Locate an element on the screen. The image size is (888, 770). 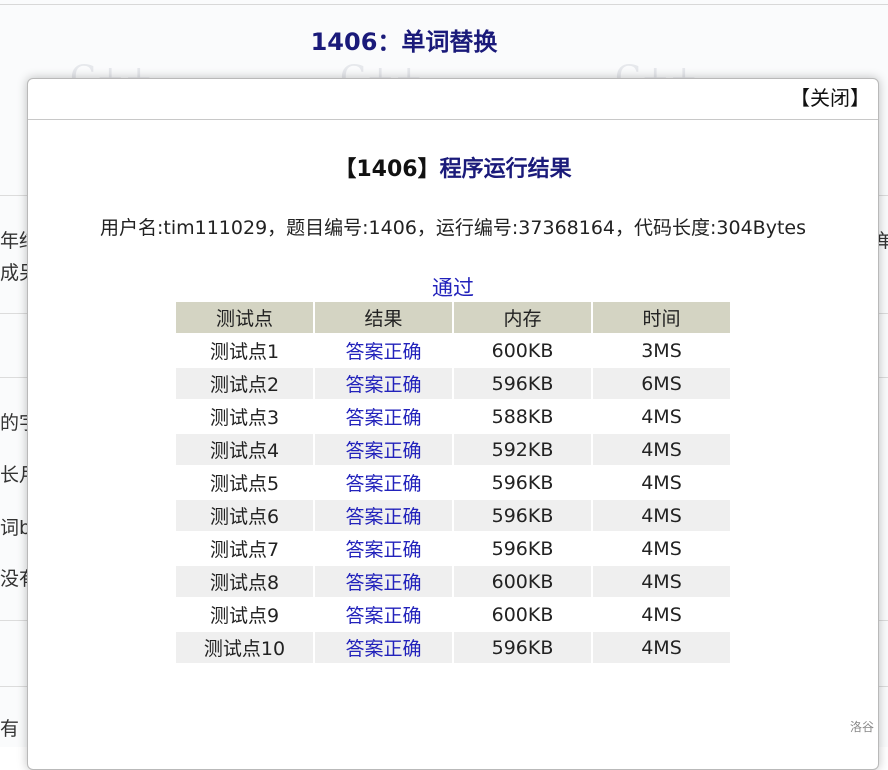
testcase-cell: 测试点2 is located at coordinates (244, 383).